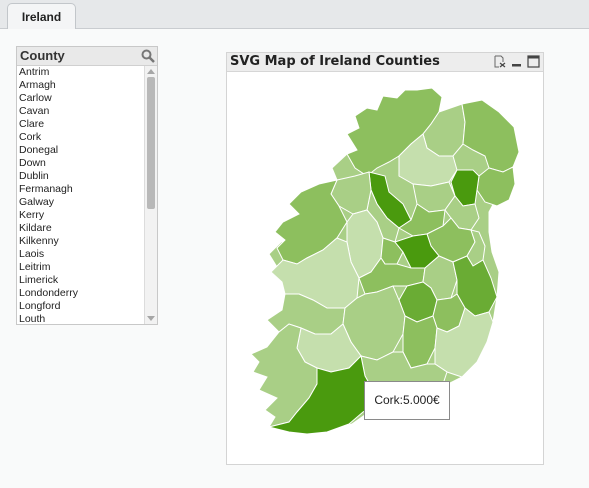 The width and height of the screenshot is (589, 488). I want to click on list-item: Fermanagh, so click(81, 189).